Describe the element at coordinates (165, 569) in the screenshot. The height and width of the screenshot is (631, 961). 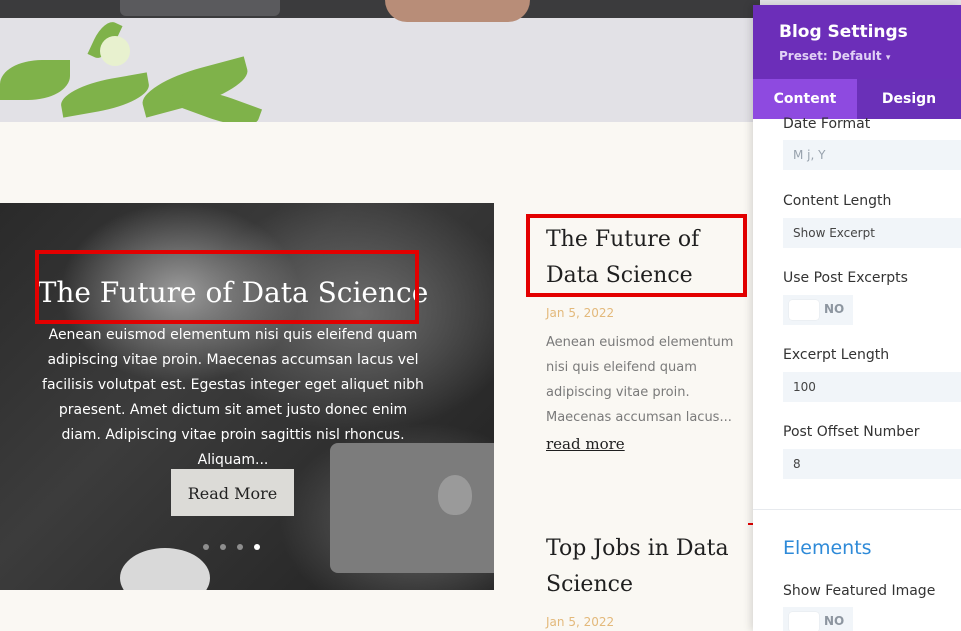
I see `coffee-cup-photo` at that location.